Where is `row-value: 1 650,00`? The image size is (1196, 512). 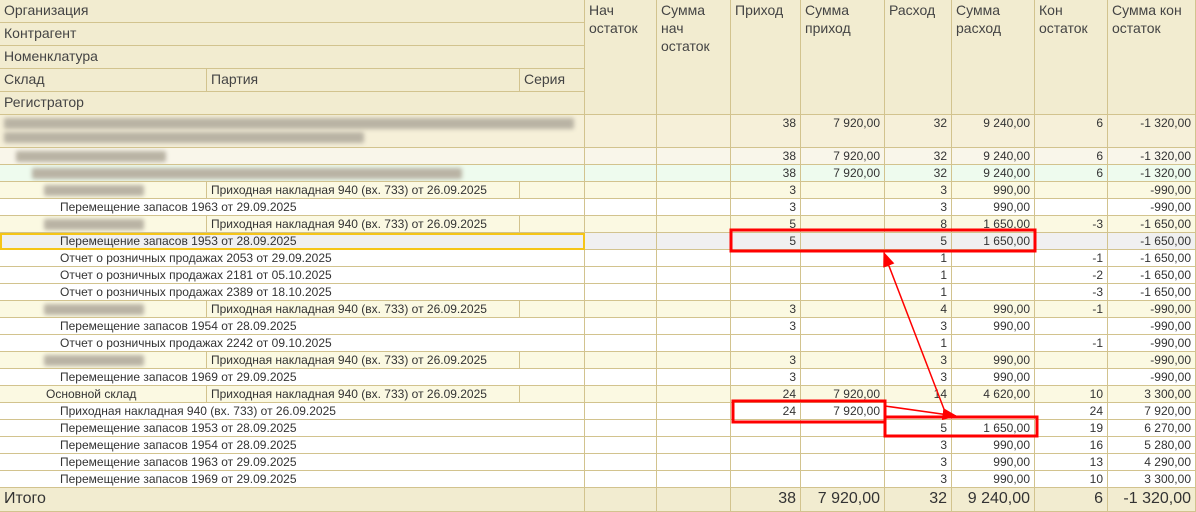 row-value: 1 650,00 is located at coordinates (993, 224).